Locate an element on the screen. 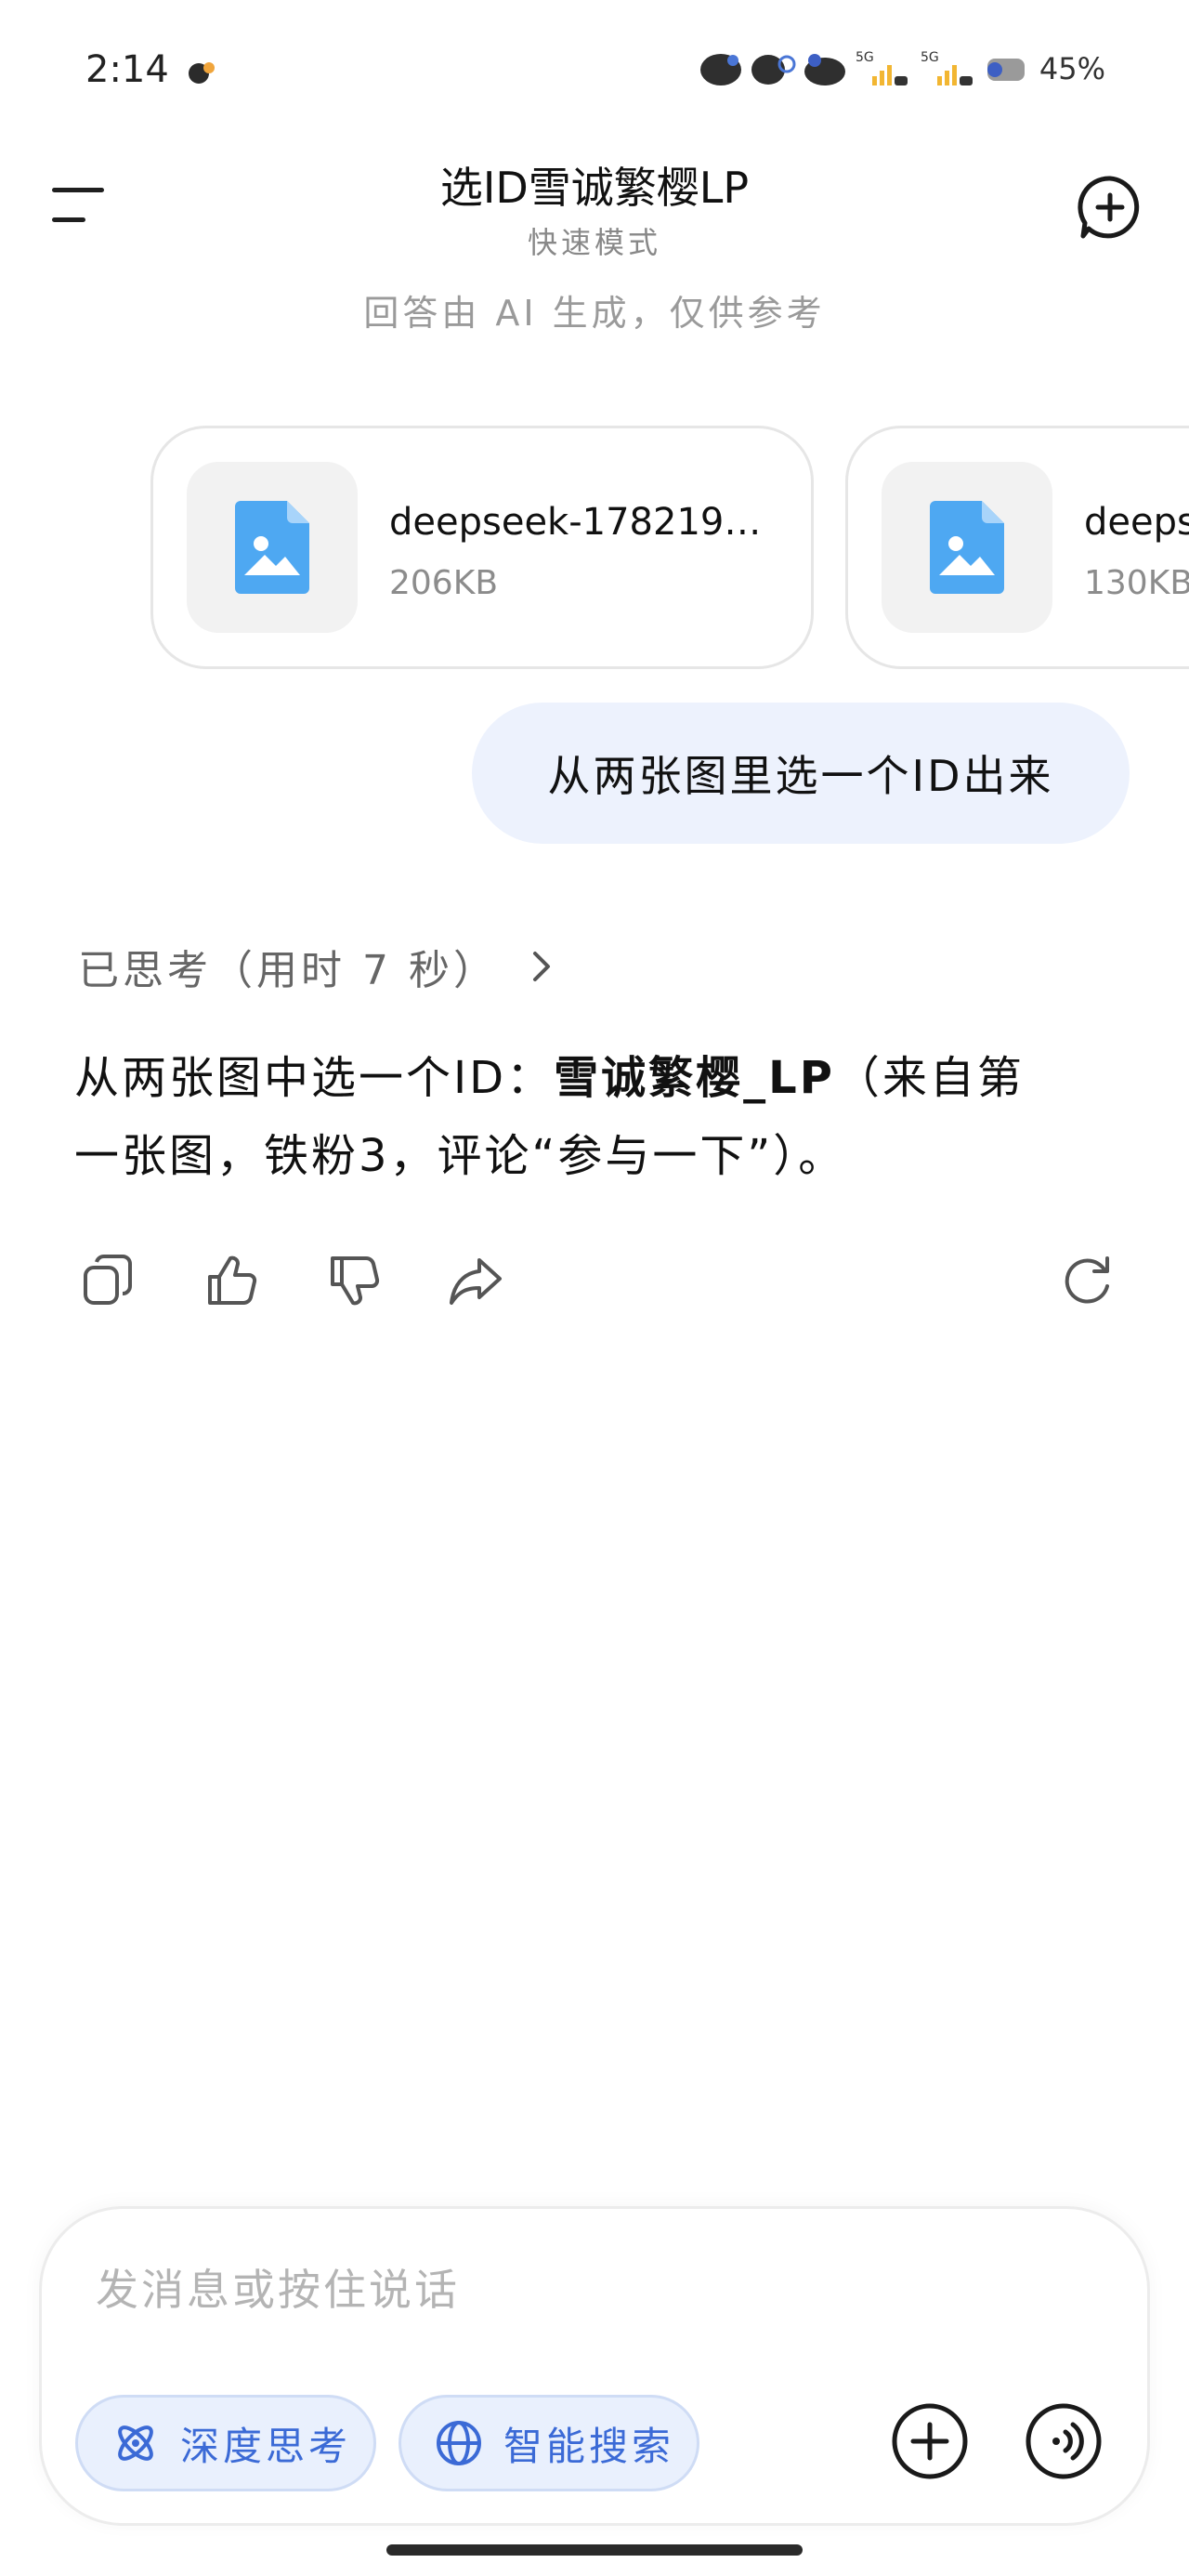  attachment-size: 206KB is located at coordinates (444, 583).